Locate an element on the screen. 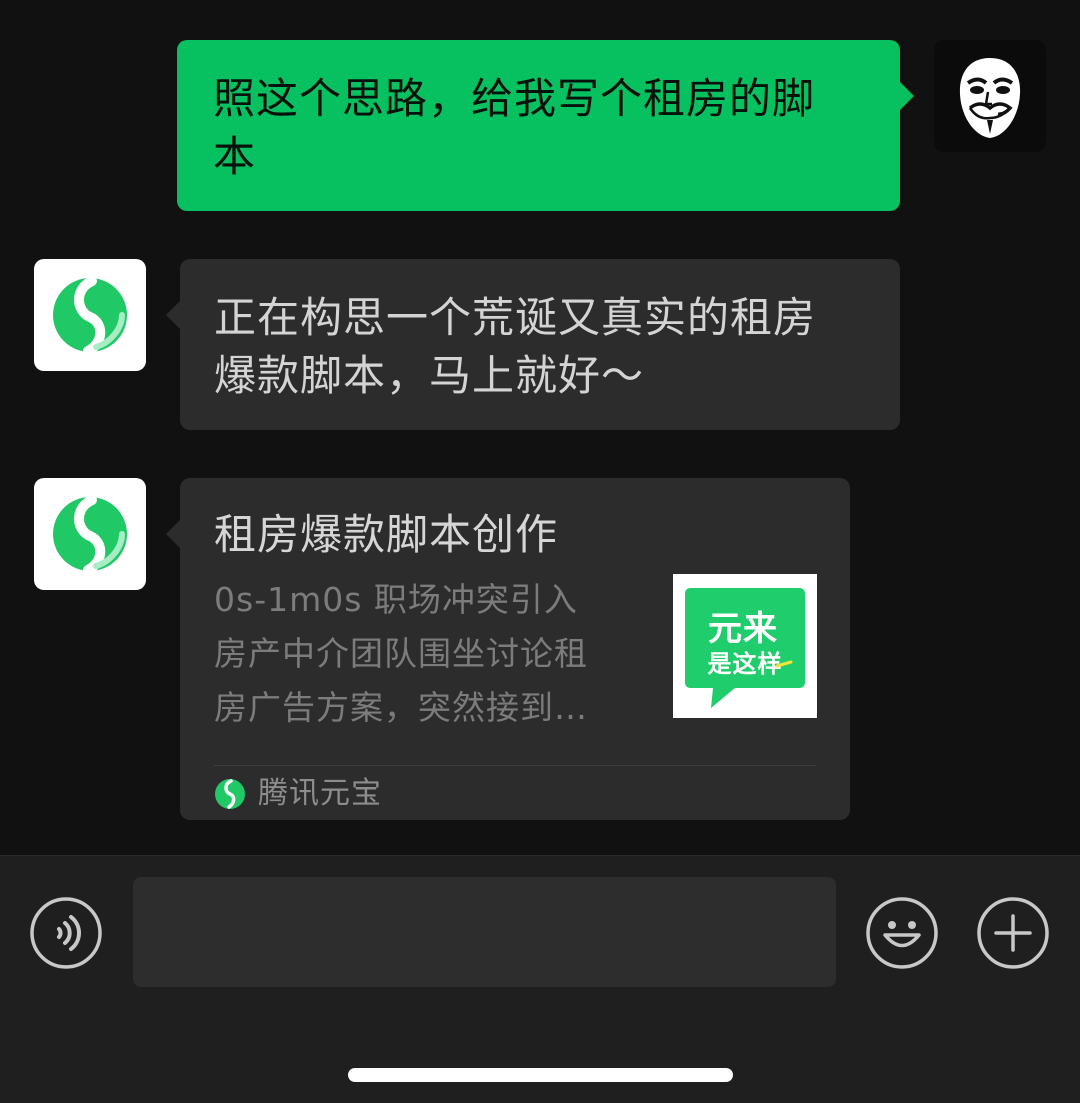 The height and width of the screenshot is (1103, 1080). message-line: 爆款脚本，马上就好～ is located at coordinates (429, 375).